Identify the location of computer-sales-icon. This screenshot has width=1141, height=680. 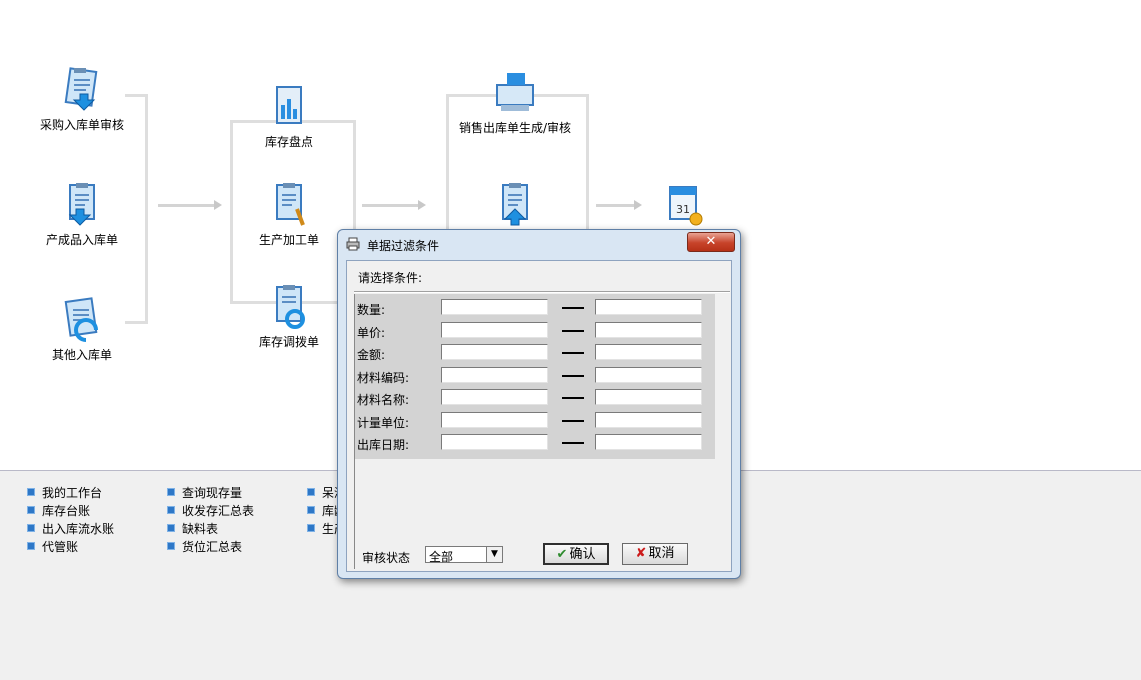
(515, 92).